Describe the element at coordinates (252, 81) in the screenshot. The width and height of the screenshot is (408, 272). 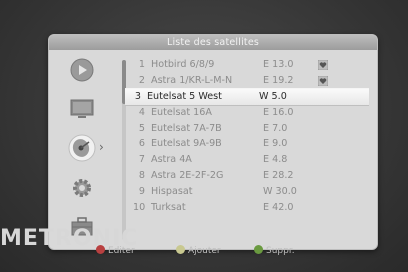
I see `satellite-row: 2 Astra 1/KR-L-M-N E 19.2` at that location.